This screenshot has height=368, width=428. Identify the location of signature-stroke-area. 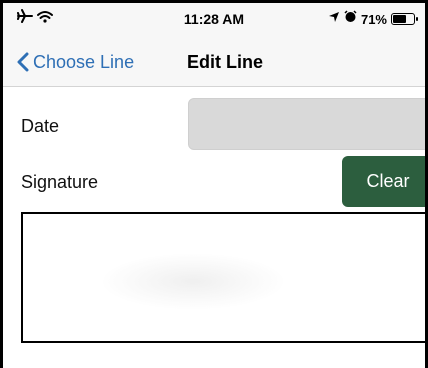
(193, 281).